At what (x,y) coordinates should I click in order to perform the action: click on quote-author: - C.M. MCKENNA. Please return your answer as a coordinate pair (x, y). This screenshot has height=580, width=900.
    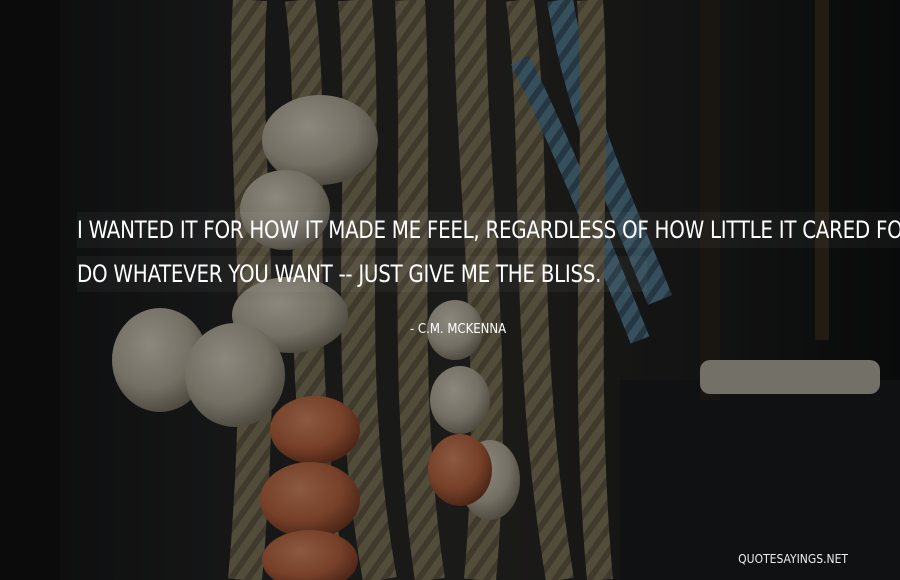
    Looking at the image, I should click on (458, 329).